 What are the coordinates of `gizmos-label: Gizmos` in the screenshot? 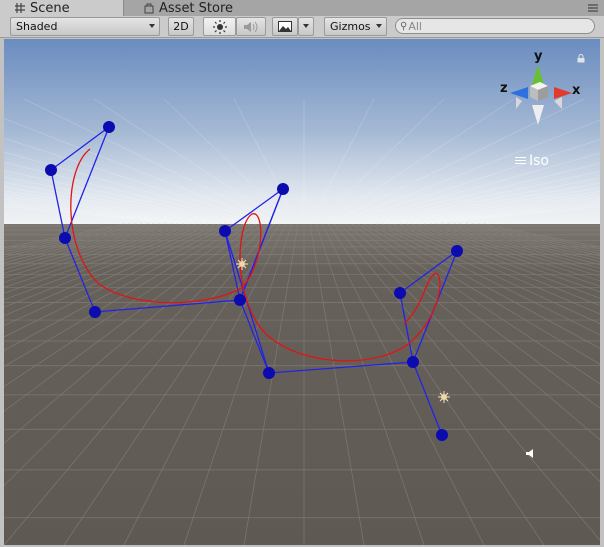 It's located at (350, 26).